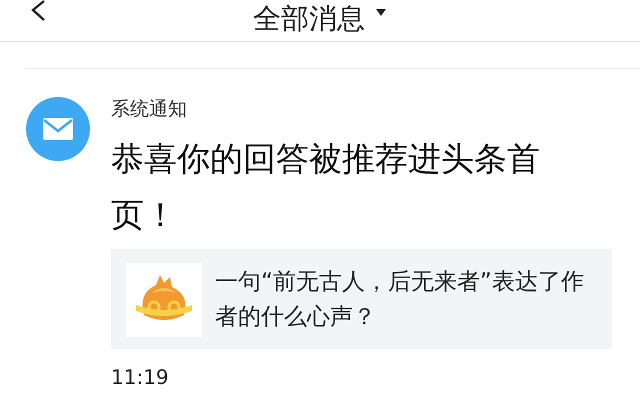 This screenshot has width=640, height=412. What do you see at coordinates (38, 11) in the screenshot?
I see `back-icon` at bounding box center [38, 11].